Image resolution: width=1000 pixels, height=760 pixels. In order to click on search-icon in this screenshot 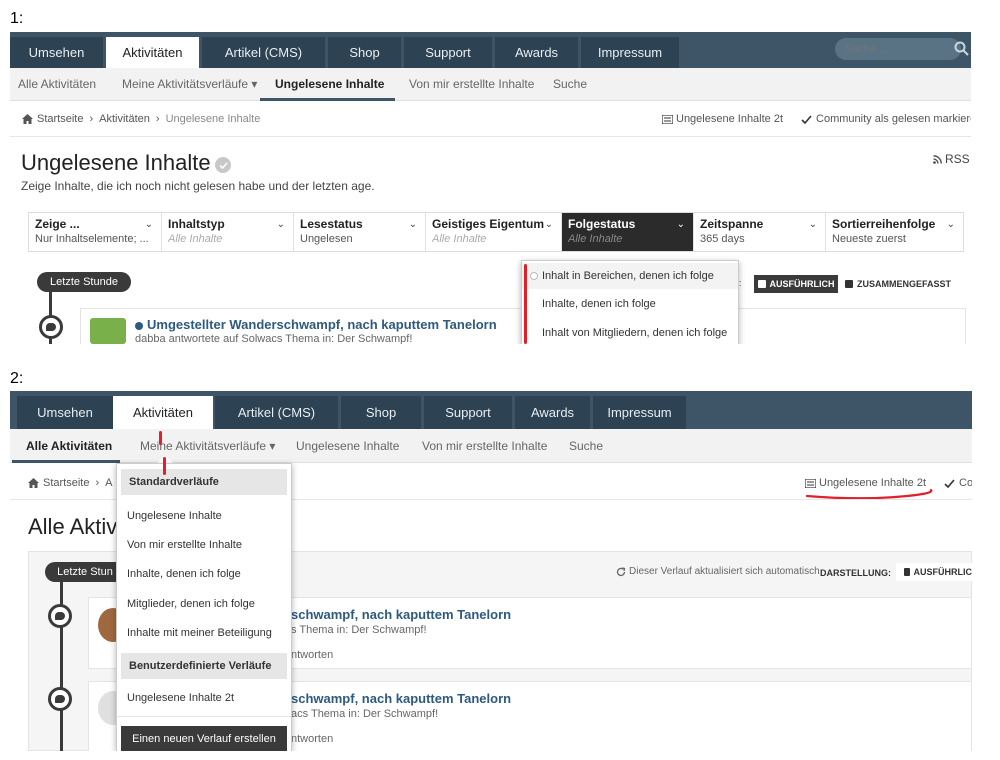, I will do `click(961, 48)`.